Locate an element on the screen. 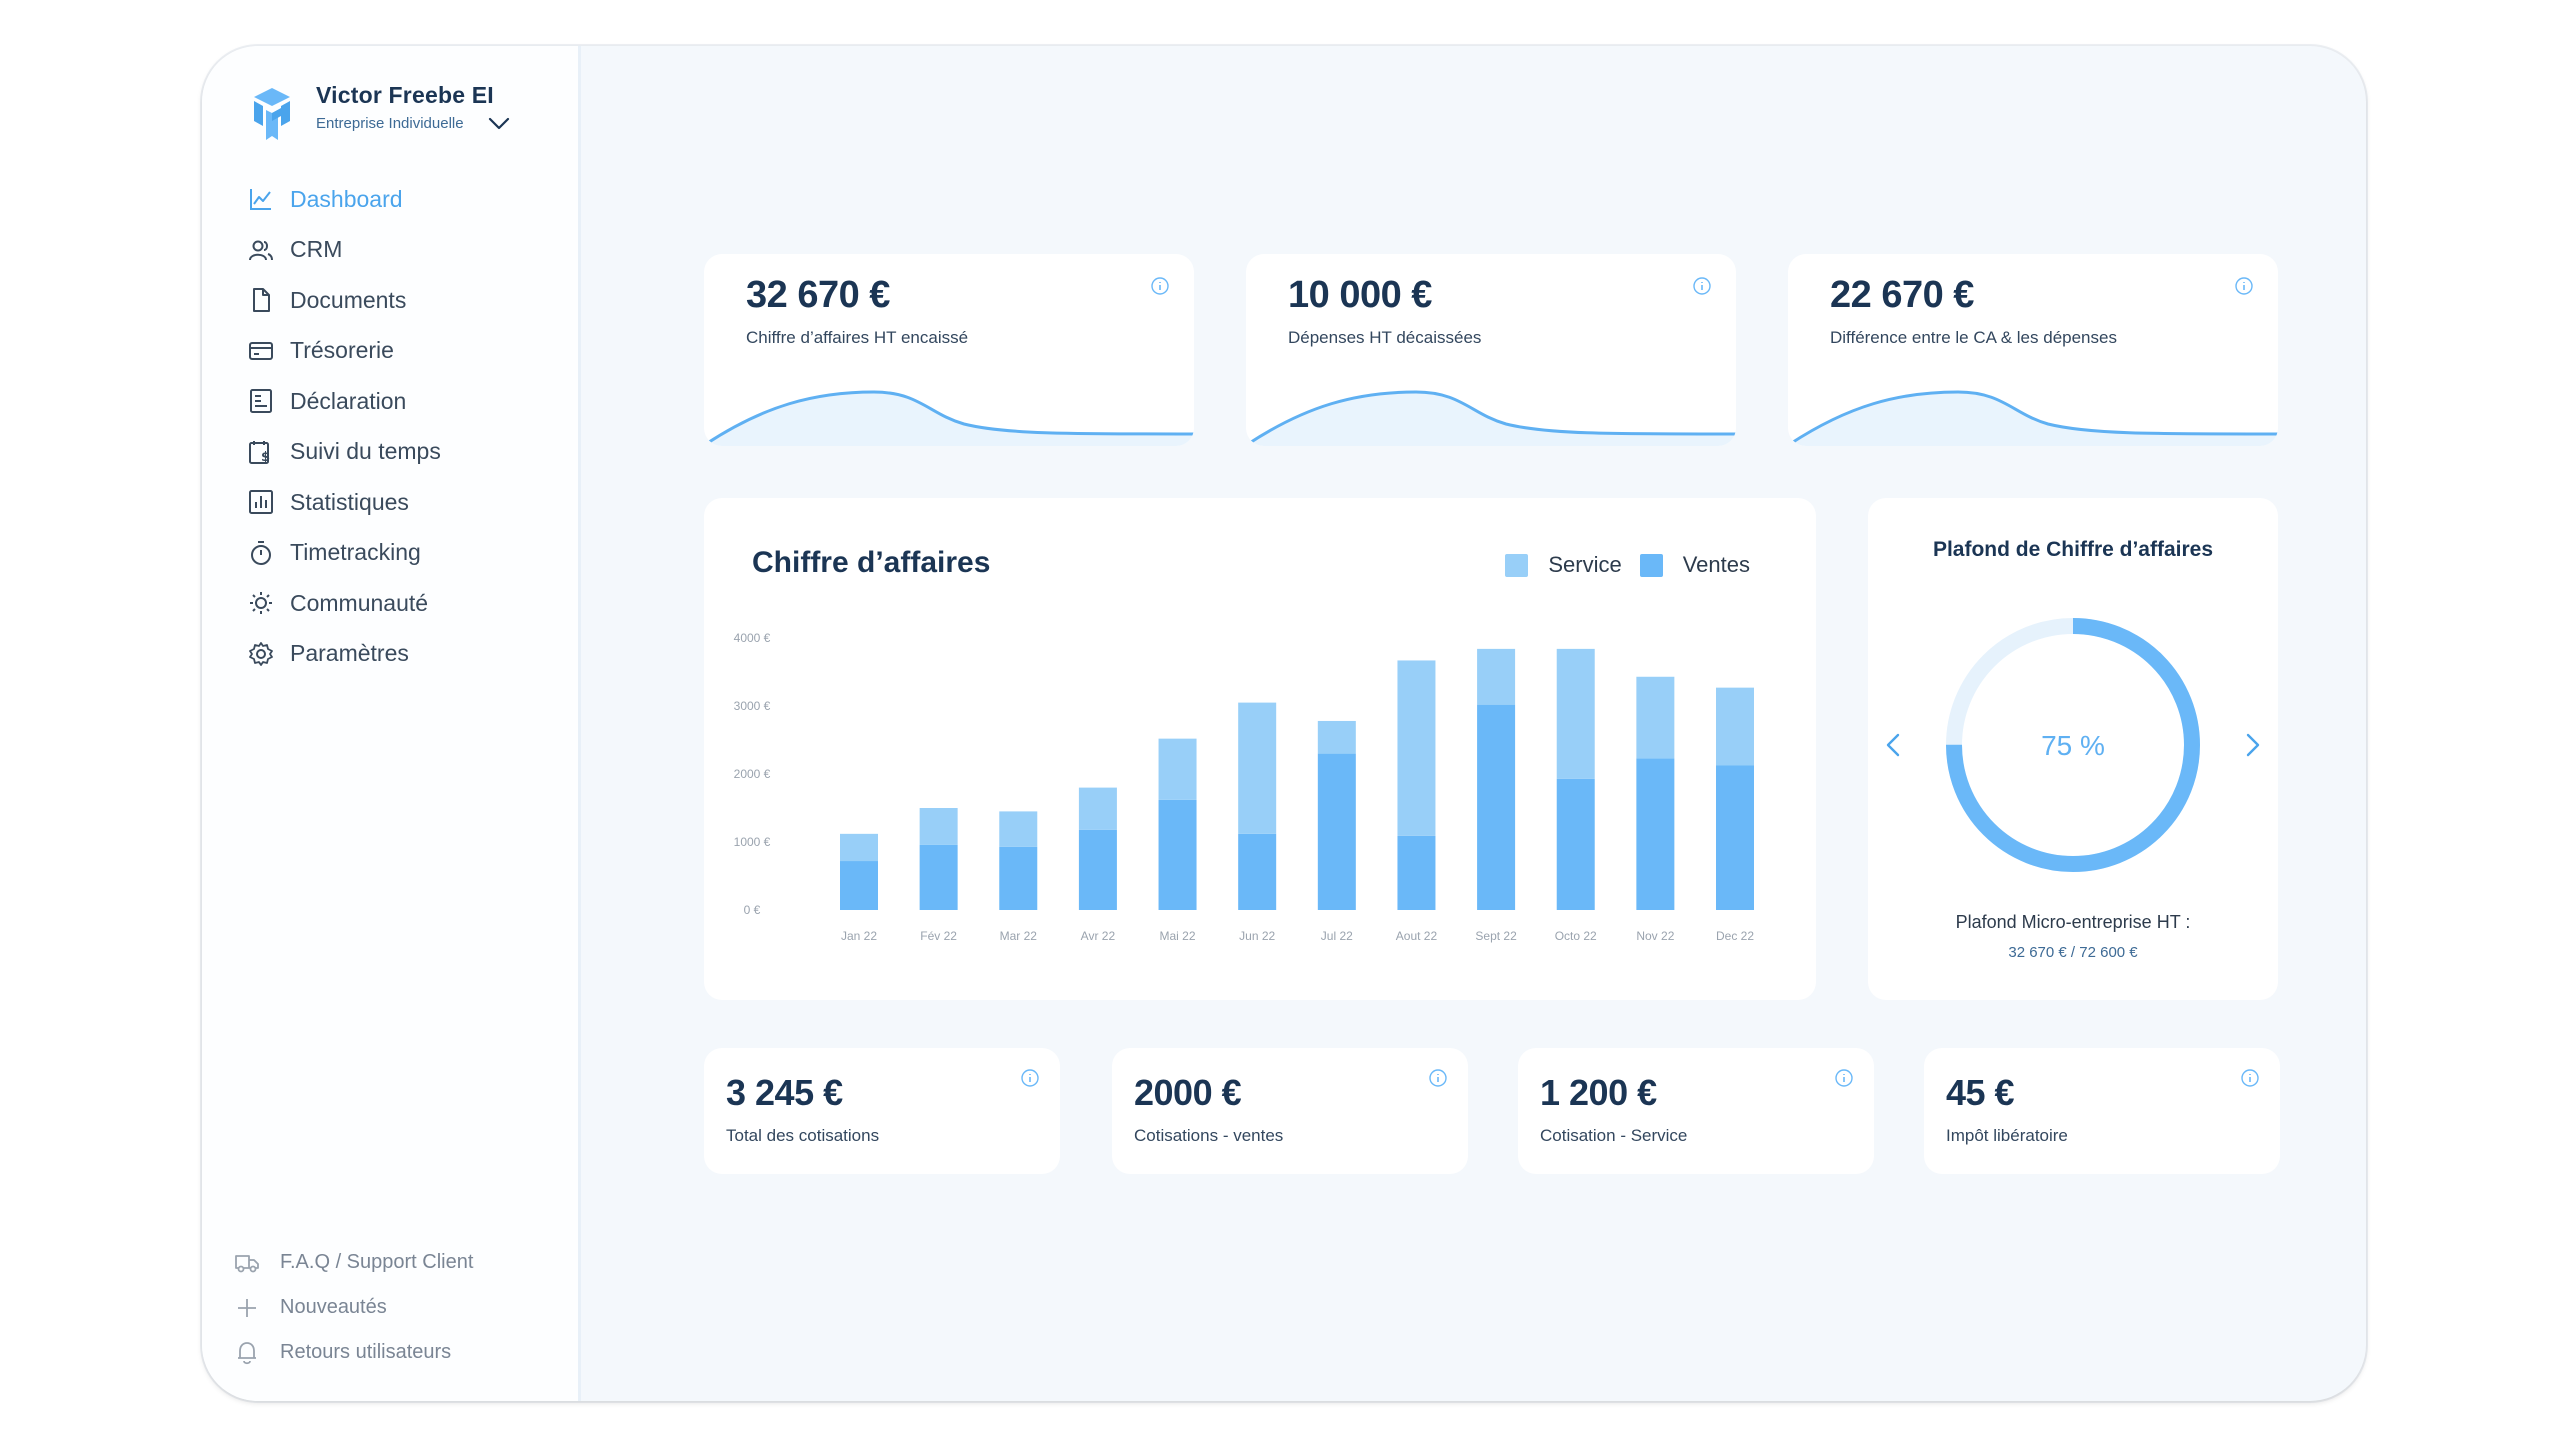  x-tick-label: Fév 22 is located at coordinates (938, 936).